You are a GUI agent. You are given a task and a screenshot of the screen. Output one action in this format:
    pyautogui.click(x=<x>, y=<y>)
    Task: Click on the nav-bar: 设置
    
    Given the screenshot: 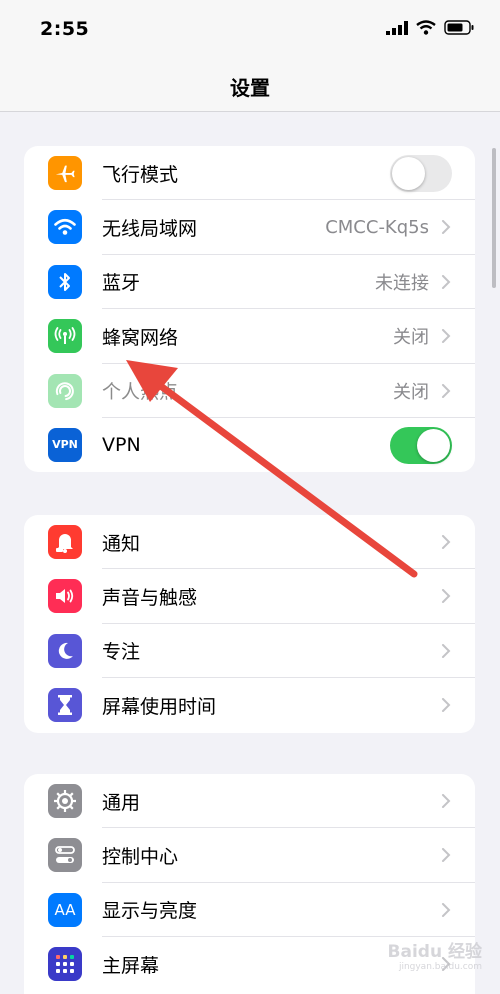 What is the action you would take?
    pyautogui.click(x=250, y=85)
    